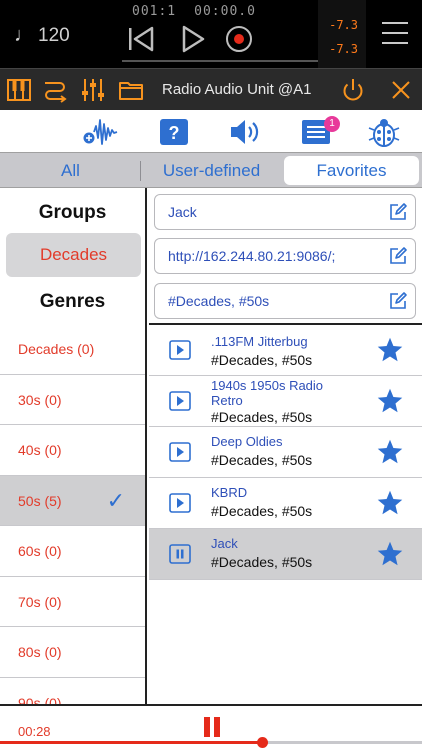 The image size is (422, 750). I want to click on playback-slider-thumb, so click(262, 742).